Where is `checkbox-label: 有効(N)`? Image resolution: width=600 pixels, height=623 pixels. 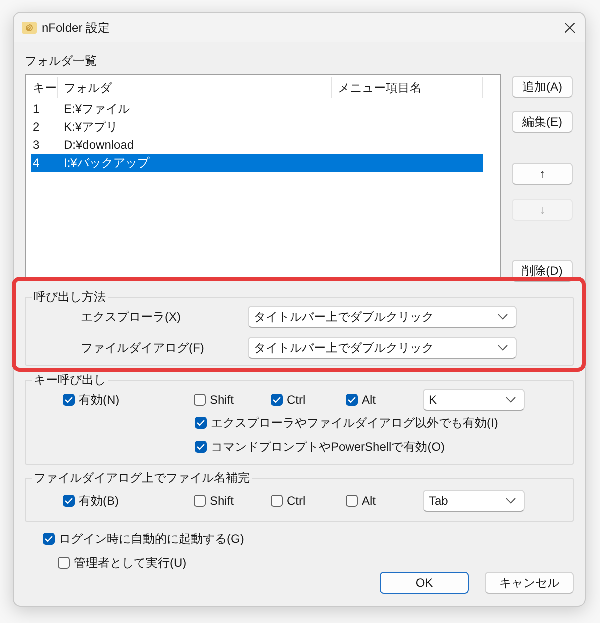 checkbox-label: 有効(N) is located at coordinates (99, 400).